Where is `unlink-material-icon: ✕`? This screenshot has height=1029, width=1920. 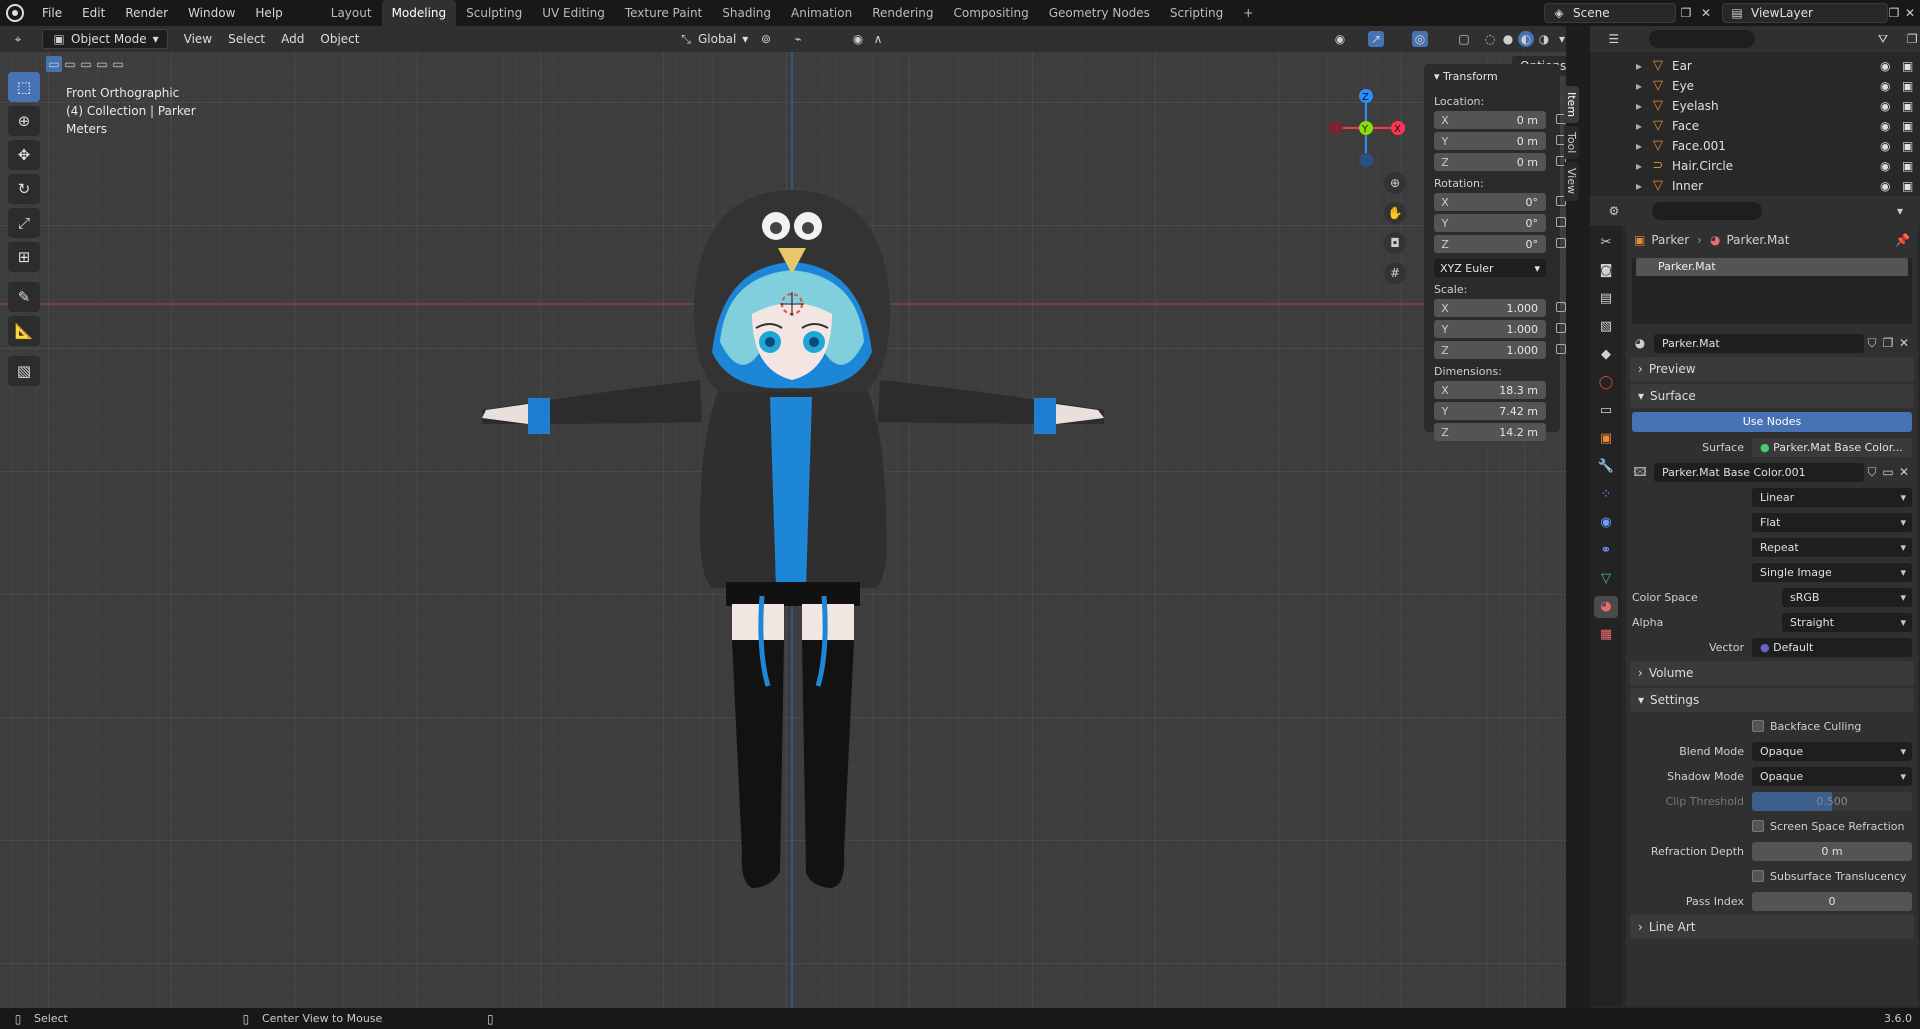
unlink-material-icon: ✕ is located at coordinates (1904, 343).